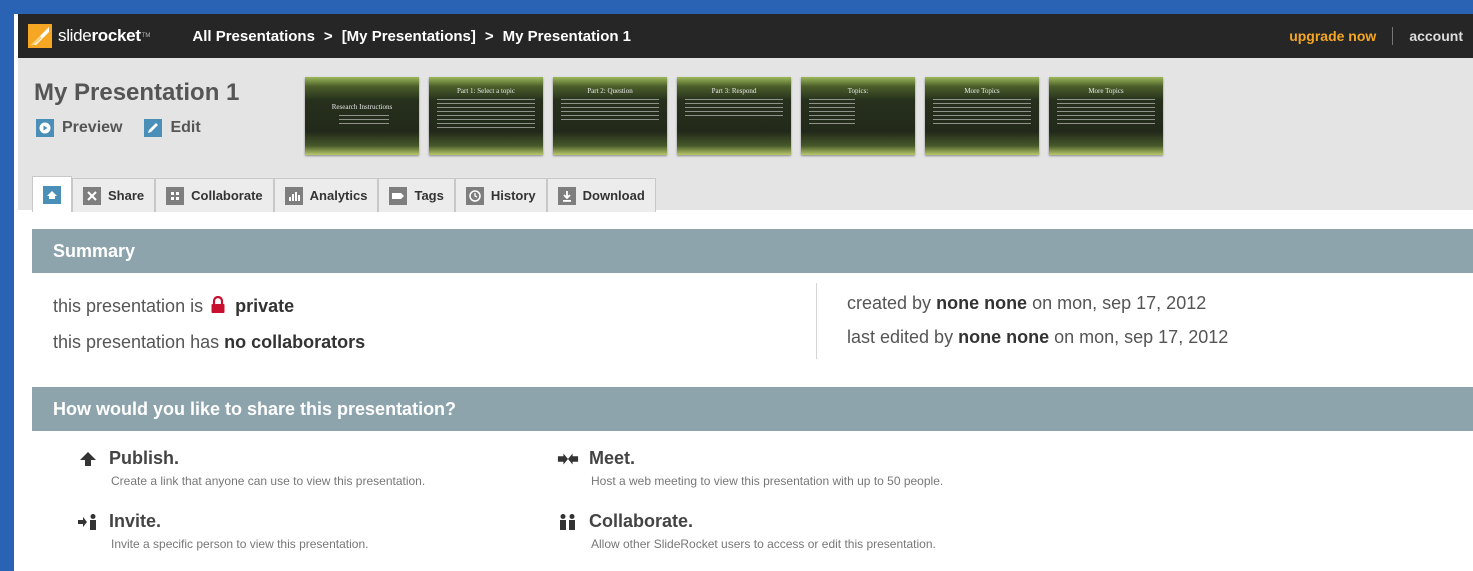 This screenshot has width=1473, height=571. I want to click on slide-thumbnail: Research Instructions, so click(362, 116).